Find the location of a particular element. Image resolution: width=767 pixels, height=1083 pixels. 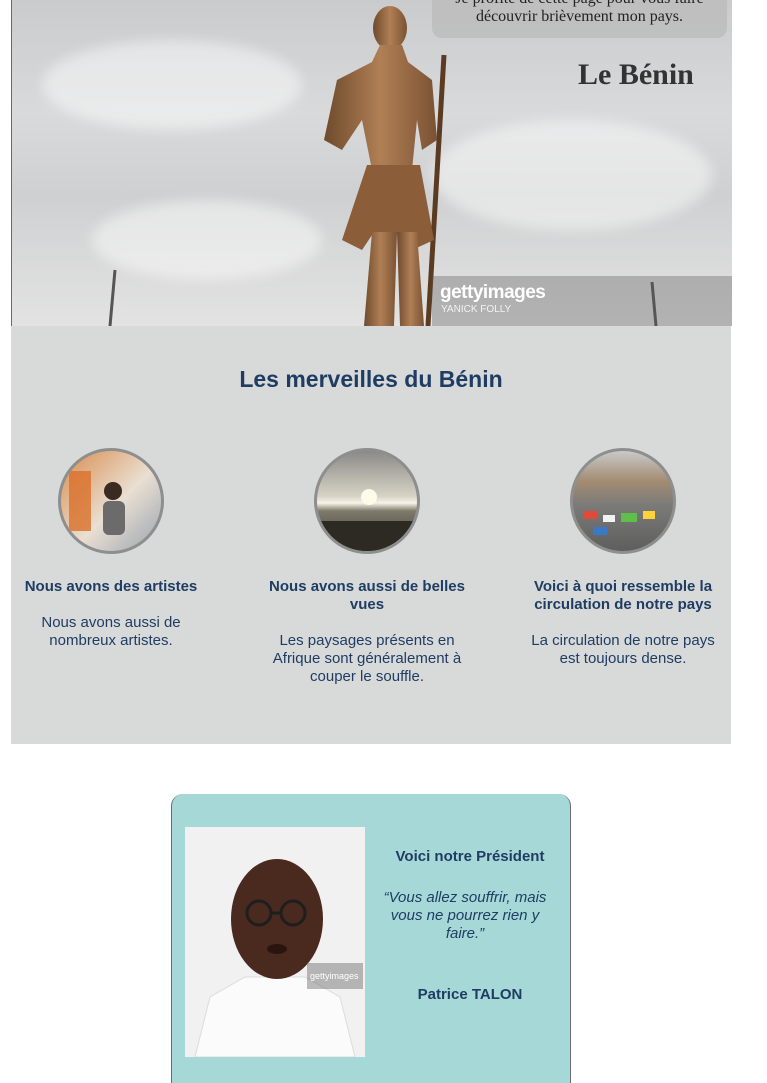

sun-icon is located at coordinates (367, 520).